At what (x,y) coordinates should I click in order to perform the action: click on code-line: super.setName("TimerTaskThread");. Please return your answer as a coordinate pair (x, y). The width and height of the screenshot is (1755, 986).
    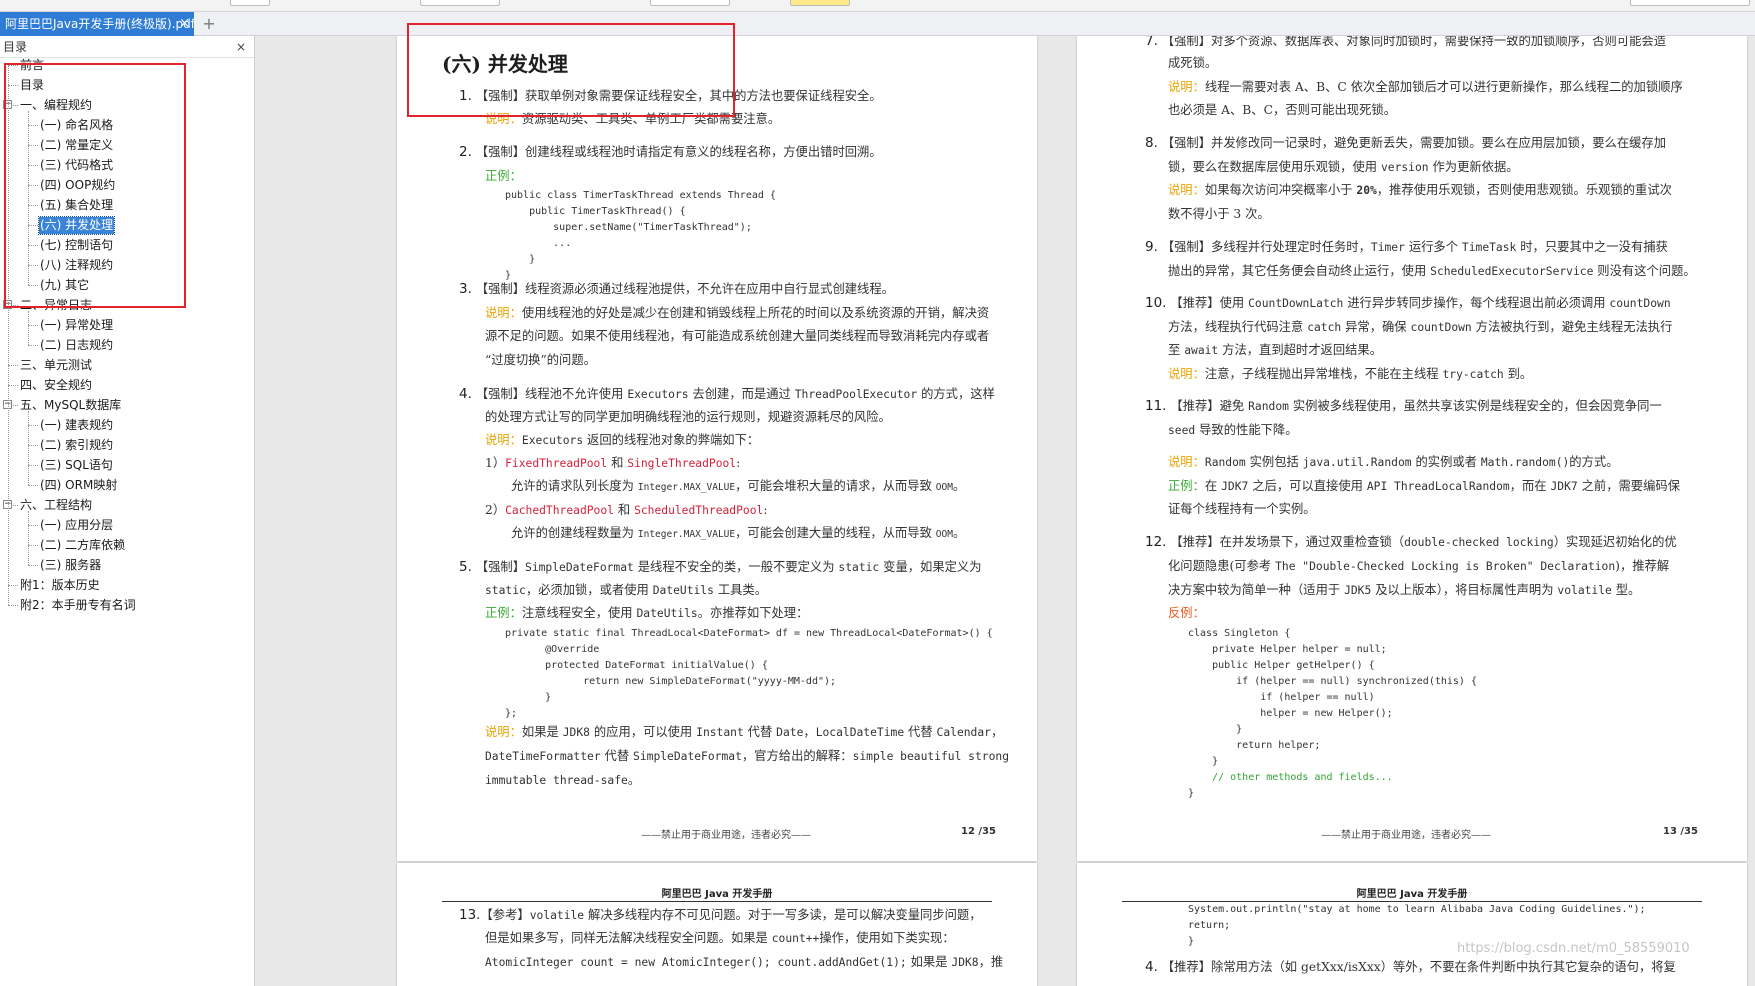
    Looking at the image, I should click on (628, 227).